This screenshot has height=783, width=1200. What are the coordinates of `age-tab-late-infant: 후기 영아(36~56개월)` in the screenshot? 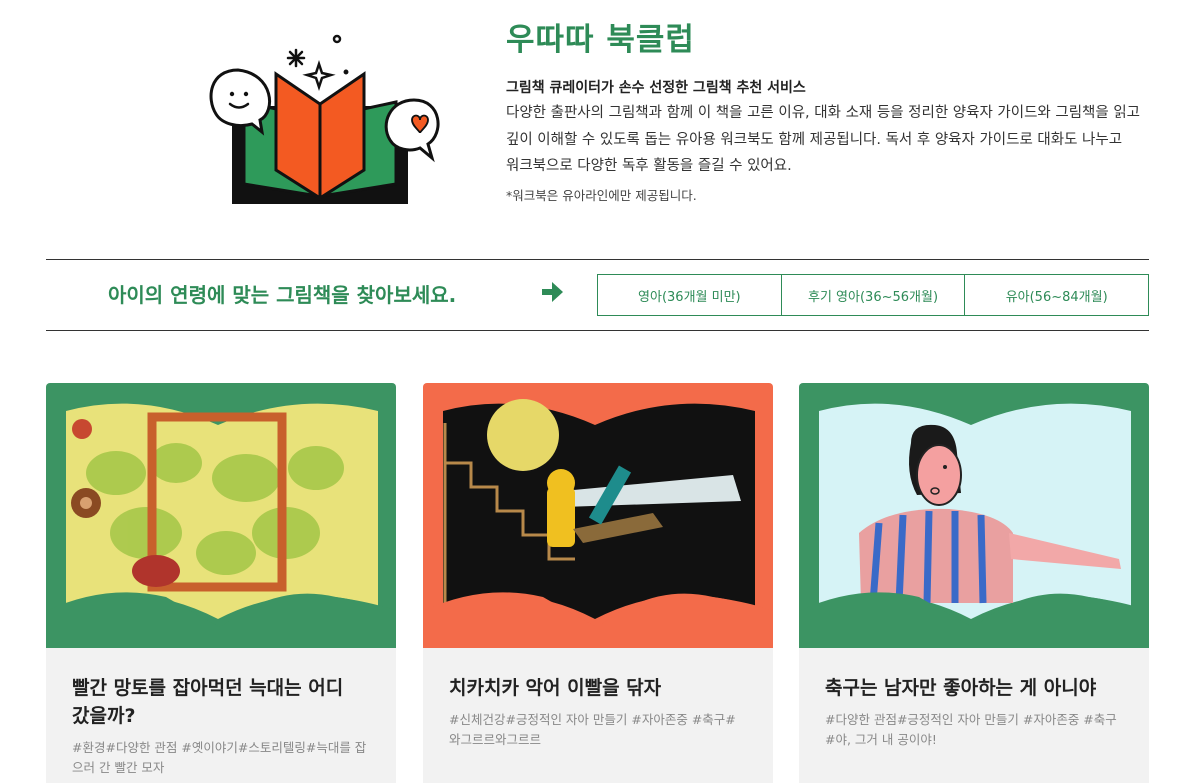 It's located at (872, 295).